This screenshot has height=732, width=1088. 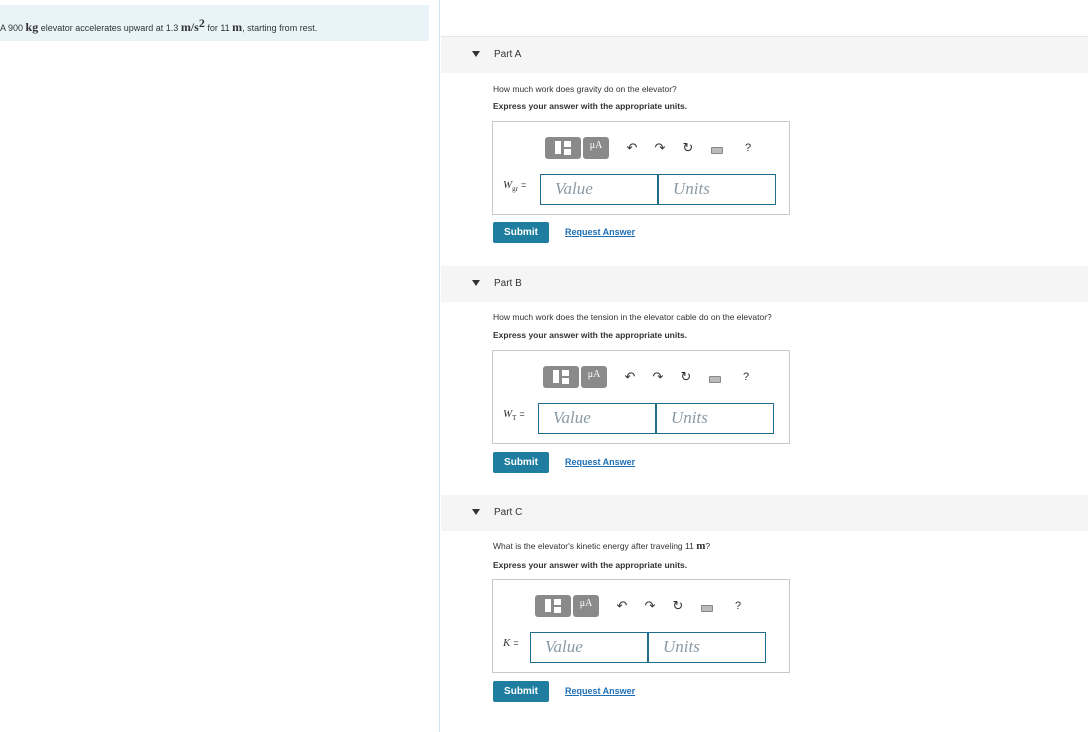 I want to click on problem-text: A 900, so click(x=13, y=28).